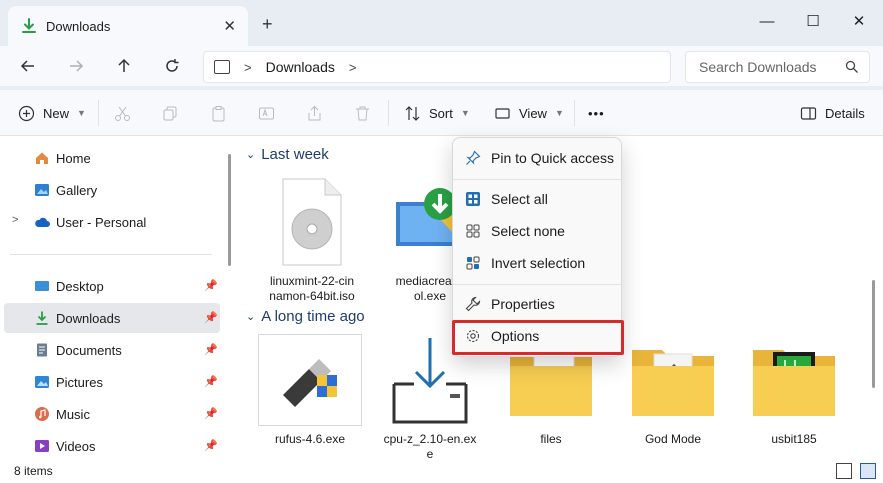 The height and width of the screenshot is (483, 883). I want to click on delete-button, so click(362, 113).